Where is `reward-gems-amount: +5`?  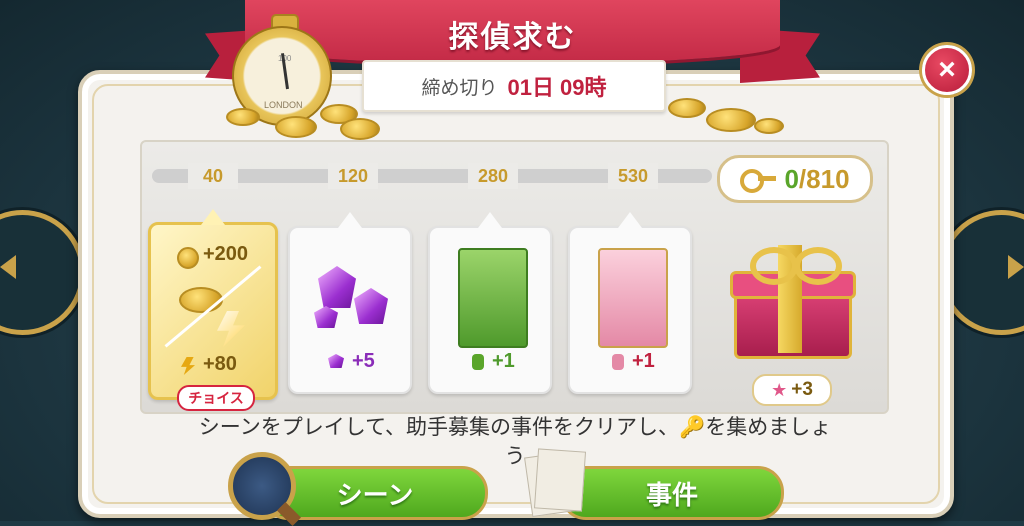
reward-gems-amount: +5 is located at coordinates (363, 361).